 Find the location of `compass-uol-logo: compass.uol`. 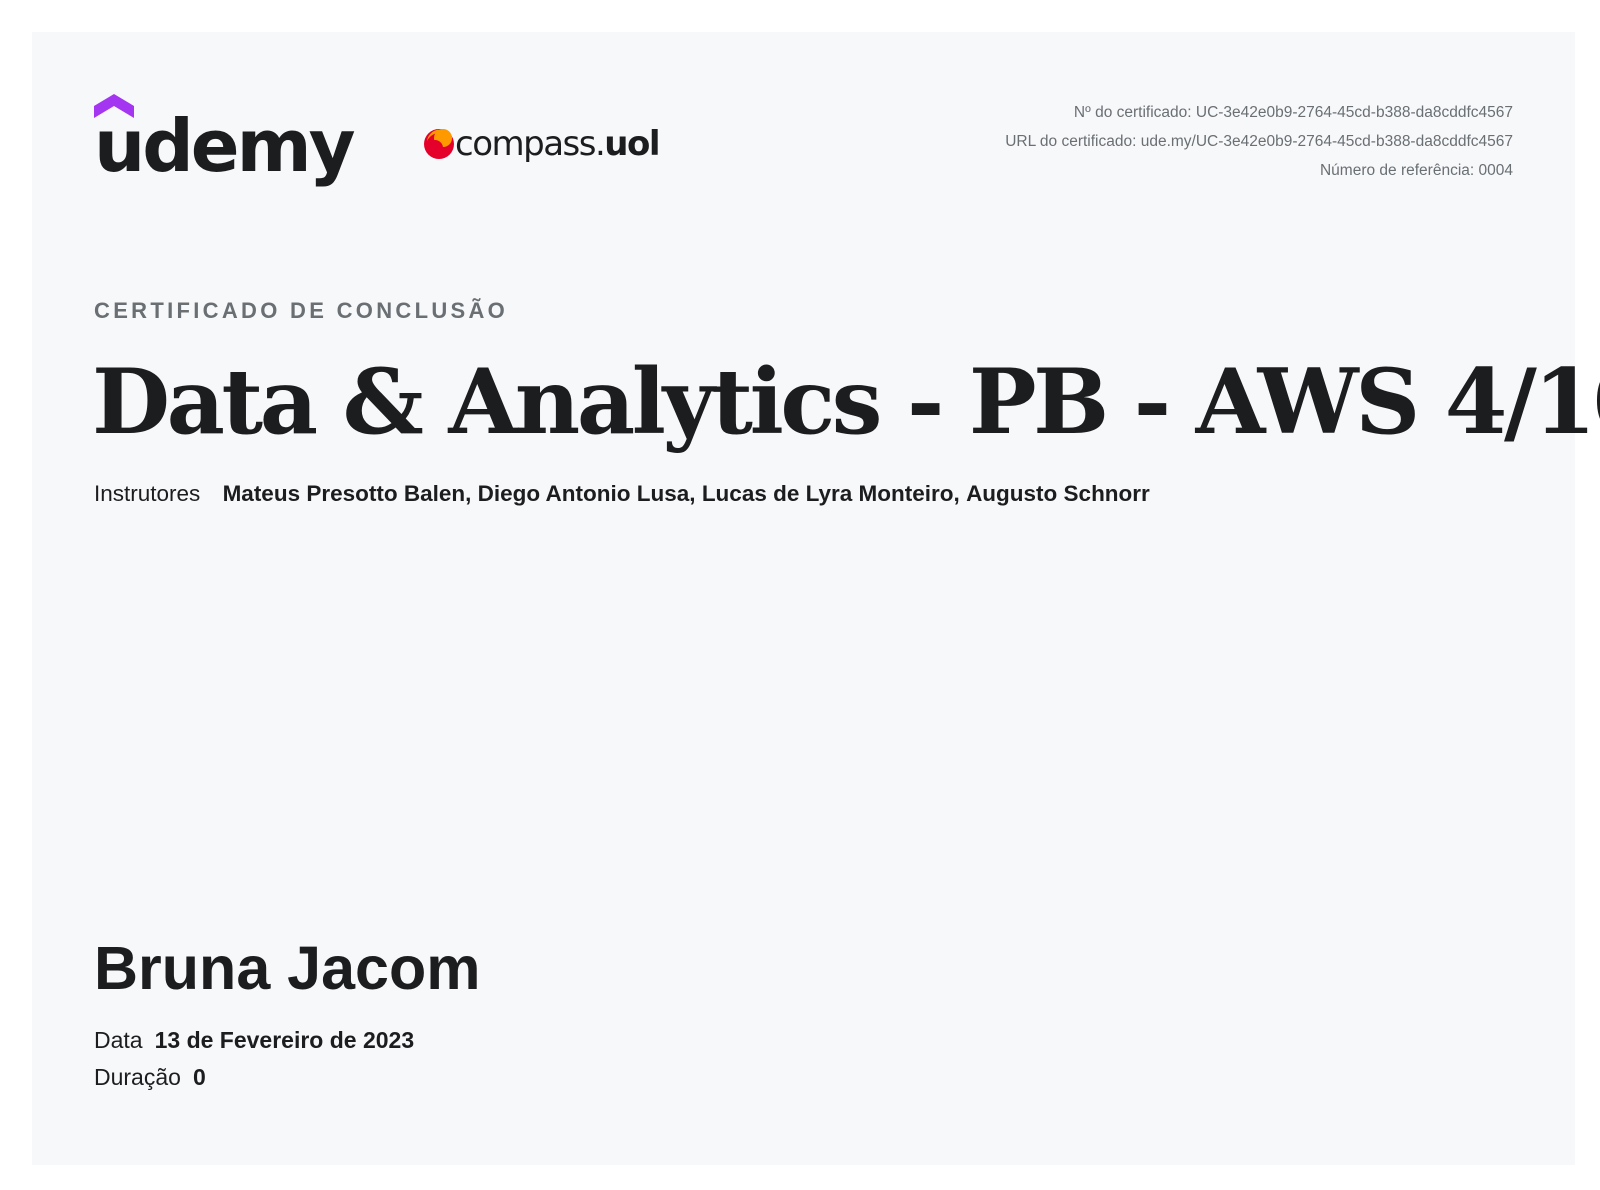

compass-uol-logo: compass.uol is located at coordinates (552, 146).